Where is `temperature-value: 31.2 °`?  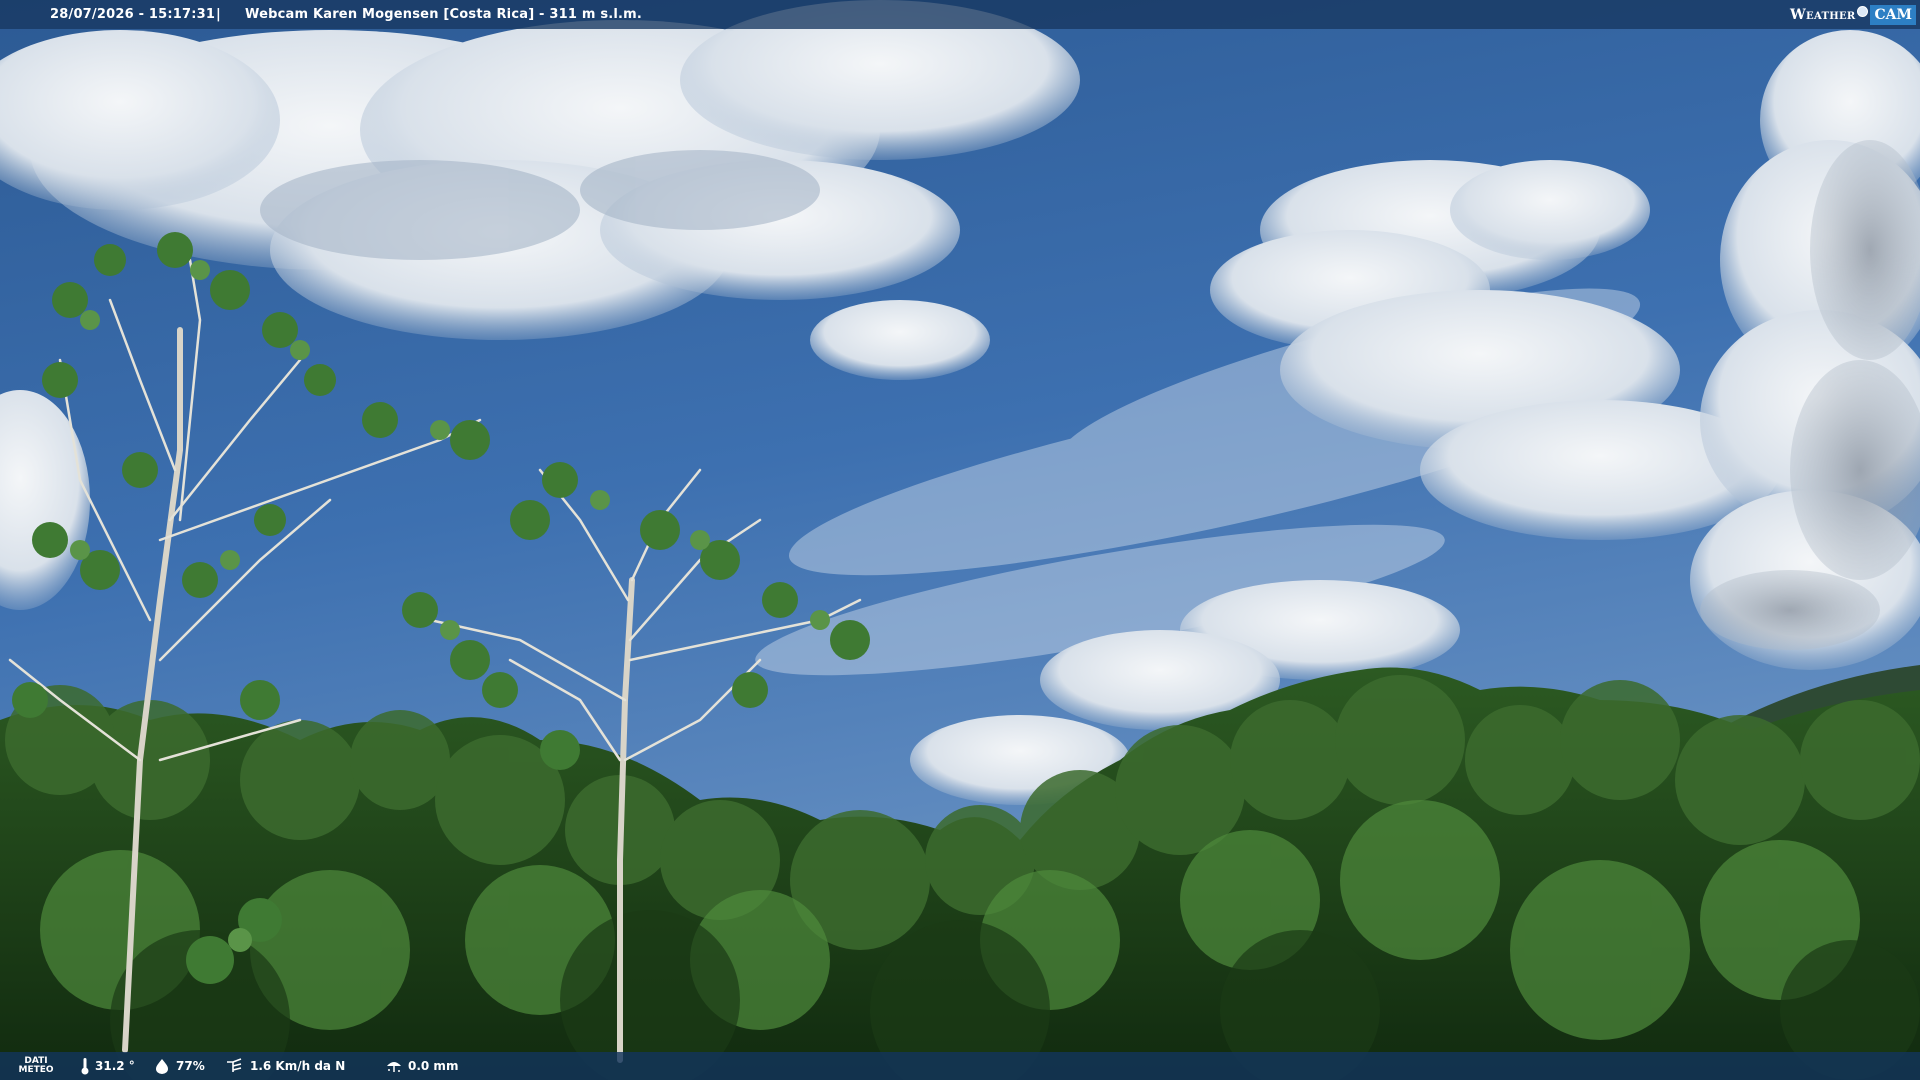 temperature-value: 31.2 ° is located at coordinates (115, 1066).